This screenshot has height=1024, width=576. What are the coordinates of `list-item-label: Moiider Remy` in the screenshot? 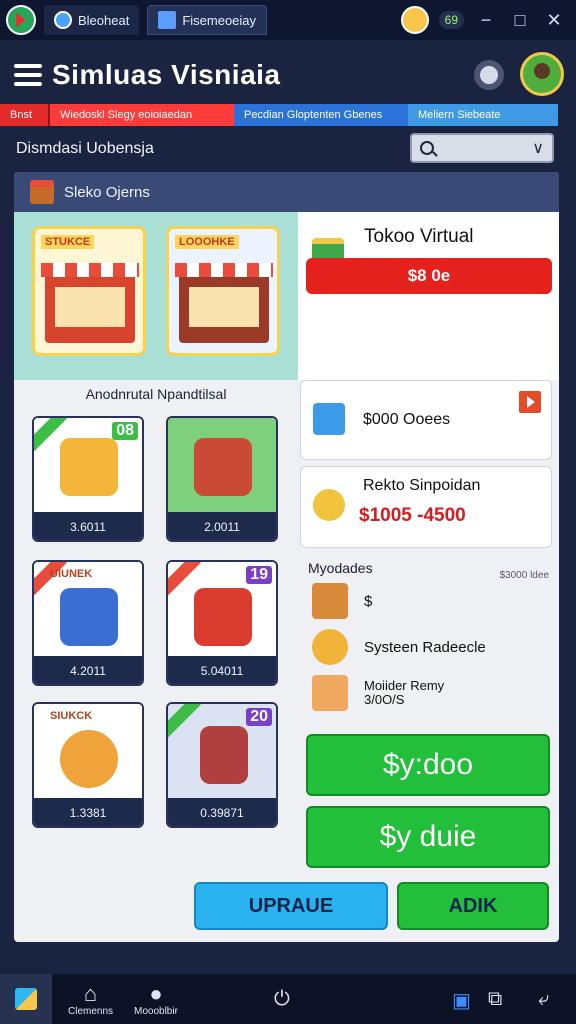 It's located at (404, 685).